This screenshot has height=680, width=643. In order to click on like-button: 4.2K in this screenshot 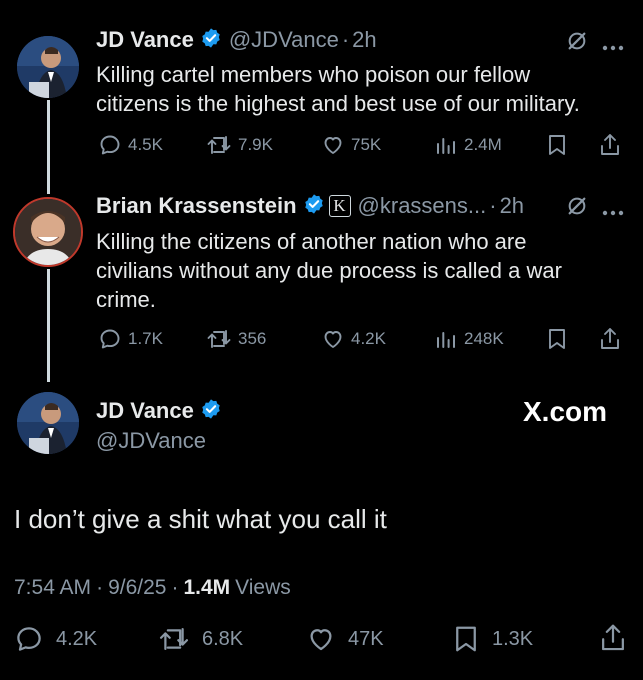, I will do `click(353, 339)`.